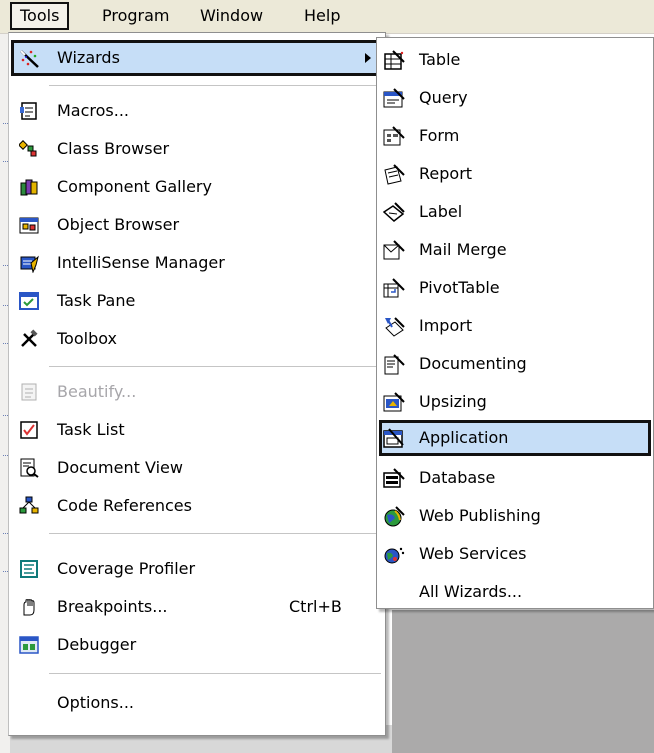  Describe the element at coordinates (29, 468) in the screenshot. I see `document-view-icon` at that location.